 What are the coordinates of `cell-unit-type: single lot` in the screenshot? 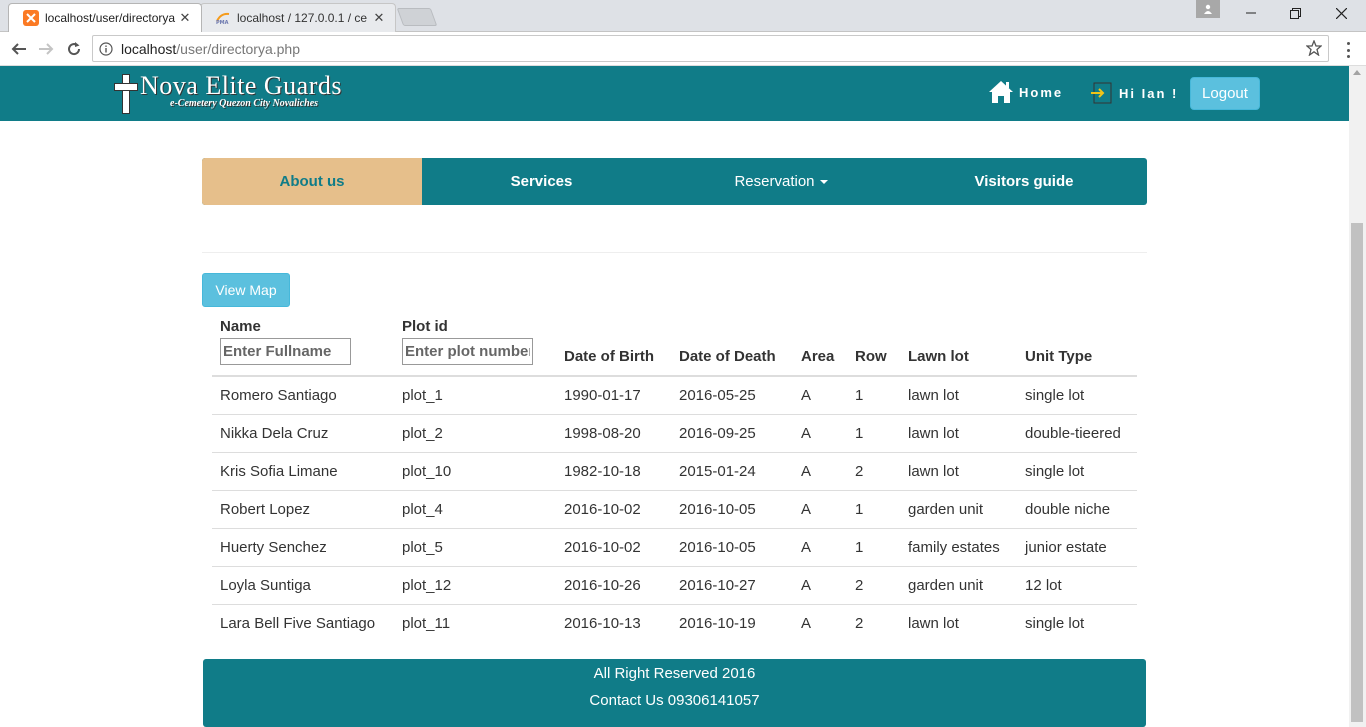 It's located at (1077, 471).